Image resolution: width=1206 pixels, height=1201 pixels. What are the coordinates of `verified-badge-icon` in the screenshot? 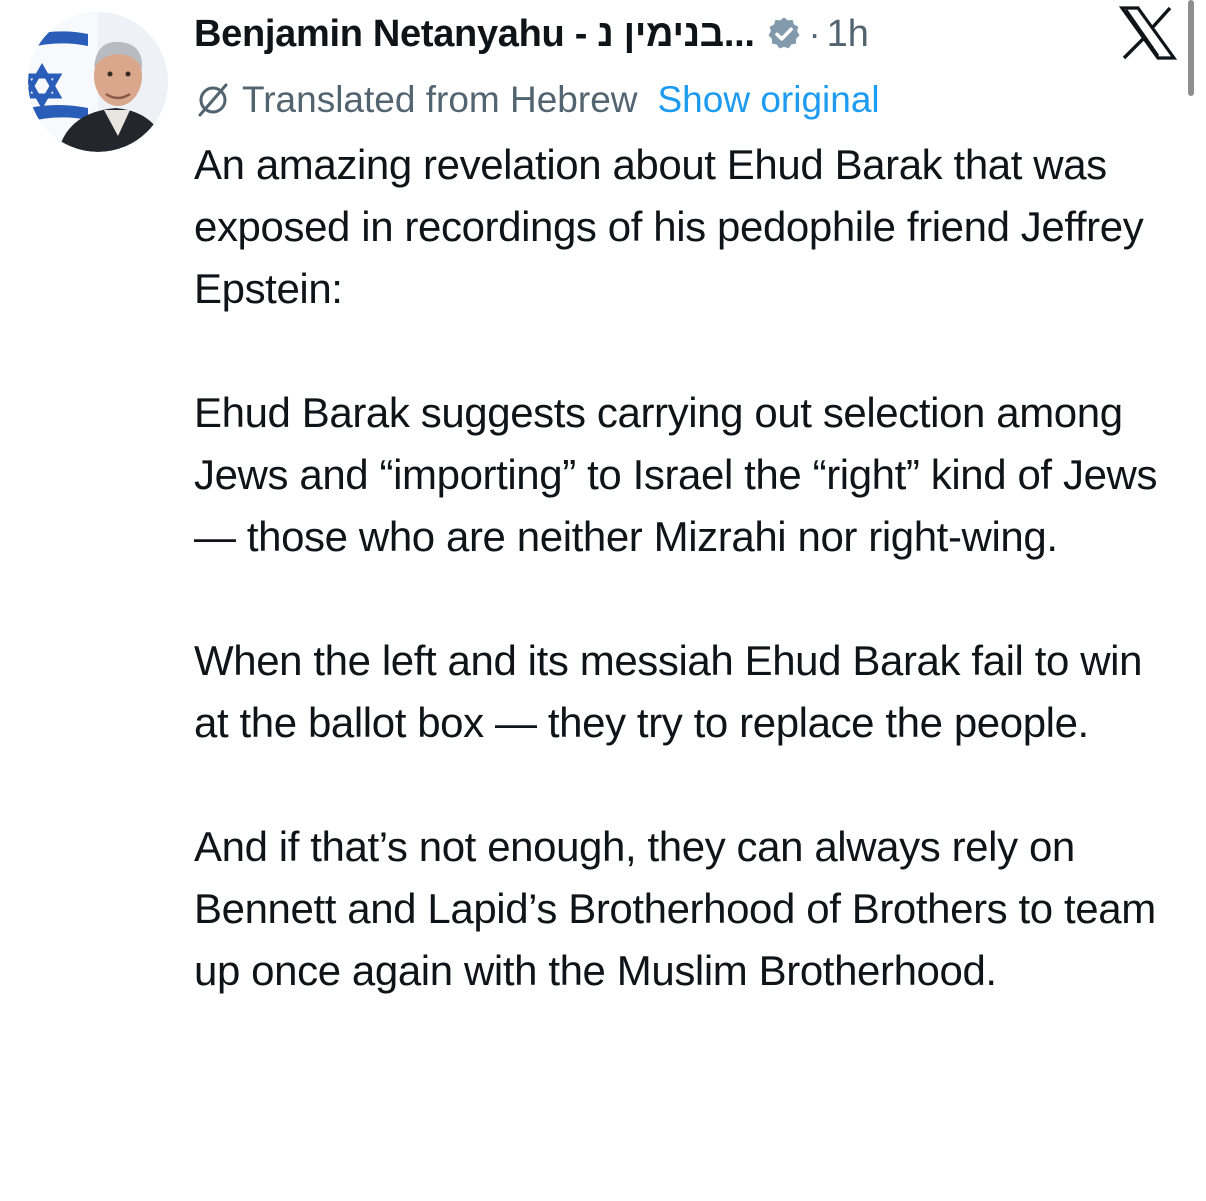 It's located at (784, 34).